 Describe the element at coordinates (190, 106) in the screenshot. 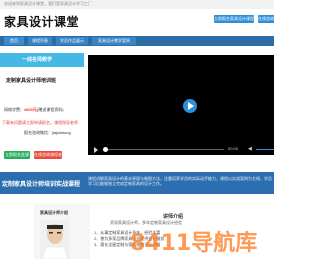

I see `play-button-icon` at that location.